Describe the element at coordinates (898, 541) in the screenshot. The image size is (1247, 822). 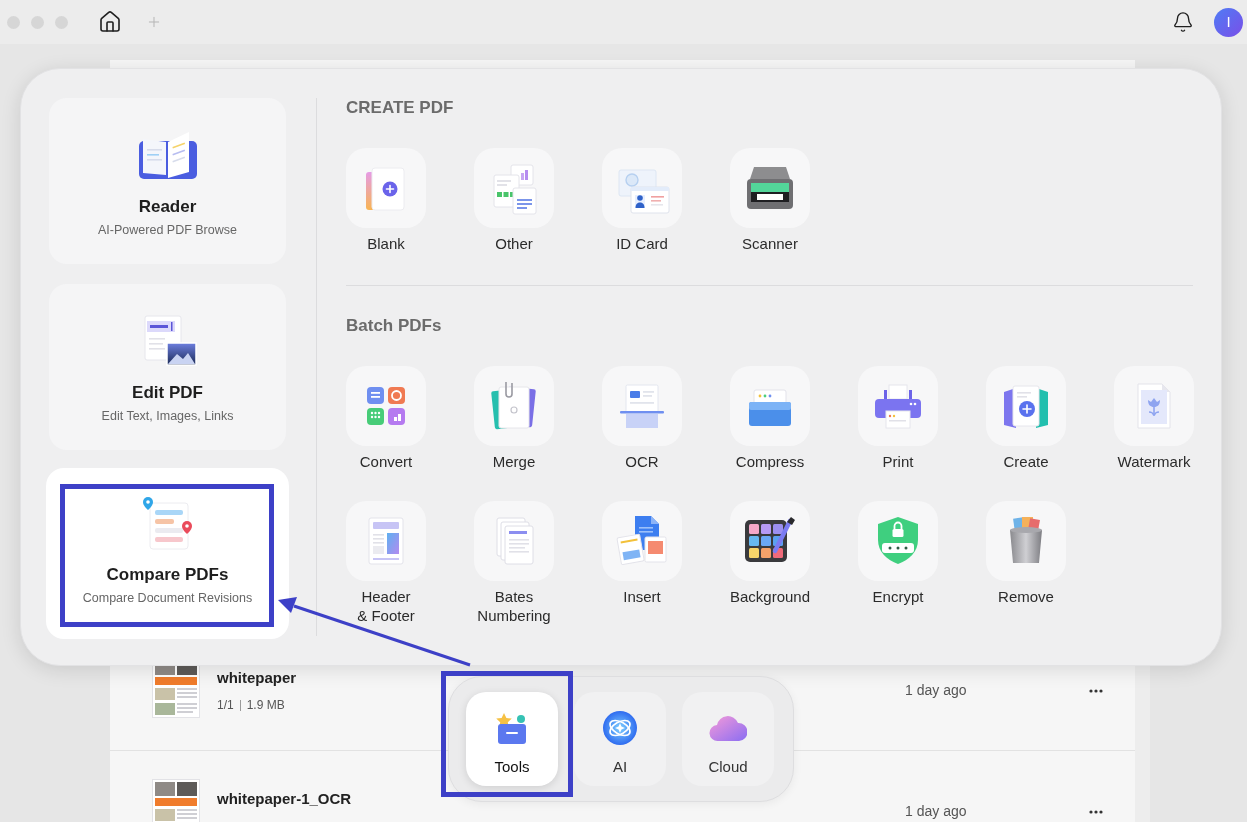
I see `lock-shield-icon` at that location.